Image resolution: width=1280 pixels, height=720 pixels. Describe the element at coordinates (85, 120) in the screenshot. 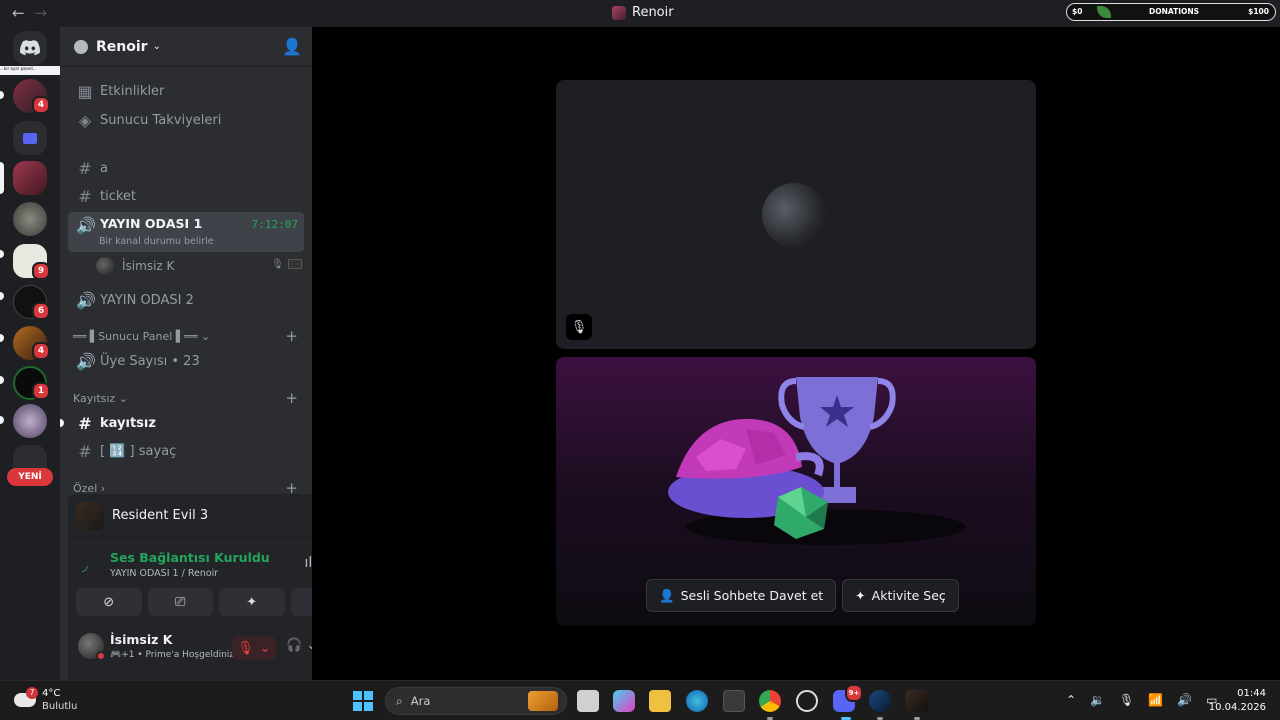

I see `boost-icon: ◈` at that location.